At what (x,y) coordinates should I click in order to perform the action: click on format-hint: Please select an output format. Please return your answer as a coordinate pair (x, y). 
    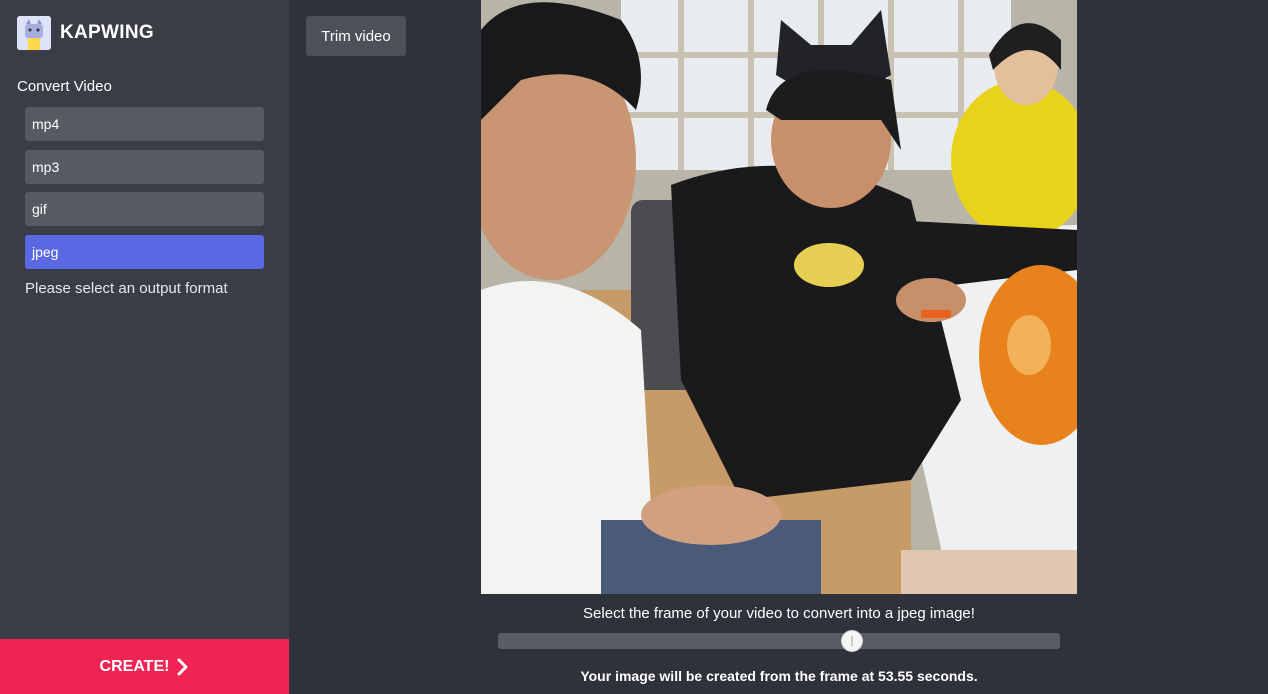
    Looking at the image, I should click on (126, 288).